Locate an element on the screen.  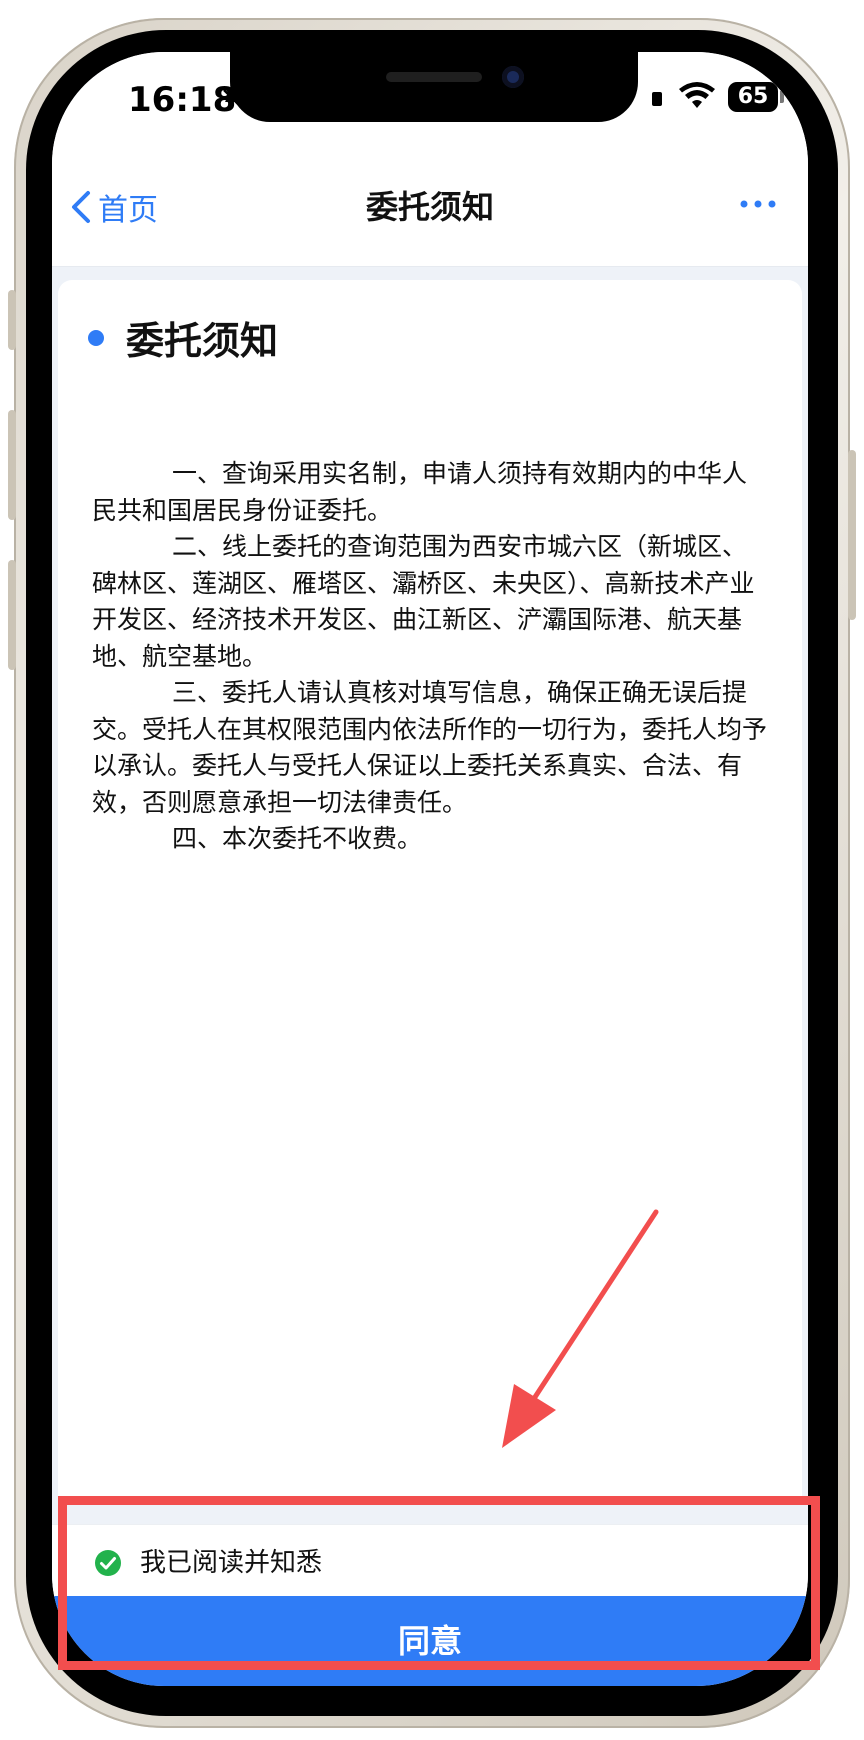
phone-side-button-left-mid is located at coordinates (12, 465).